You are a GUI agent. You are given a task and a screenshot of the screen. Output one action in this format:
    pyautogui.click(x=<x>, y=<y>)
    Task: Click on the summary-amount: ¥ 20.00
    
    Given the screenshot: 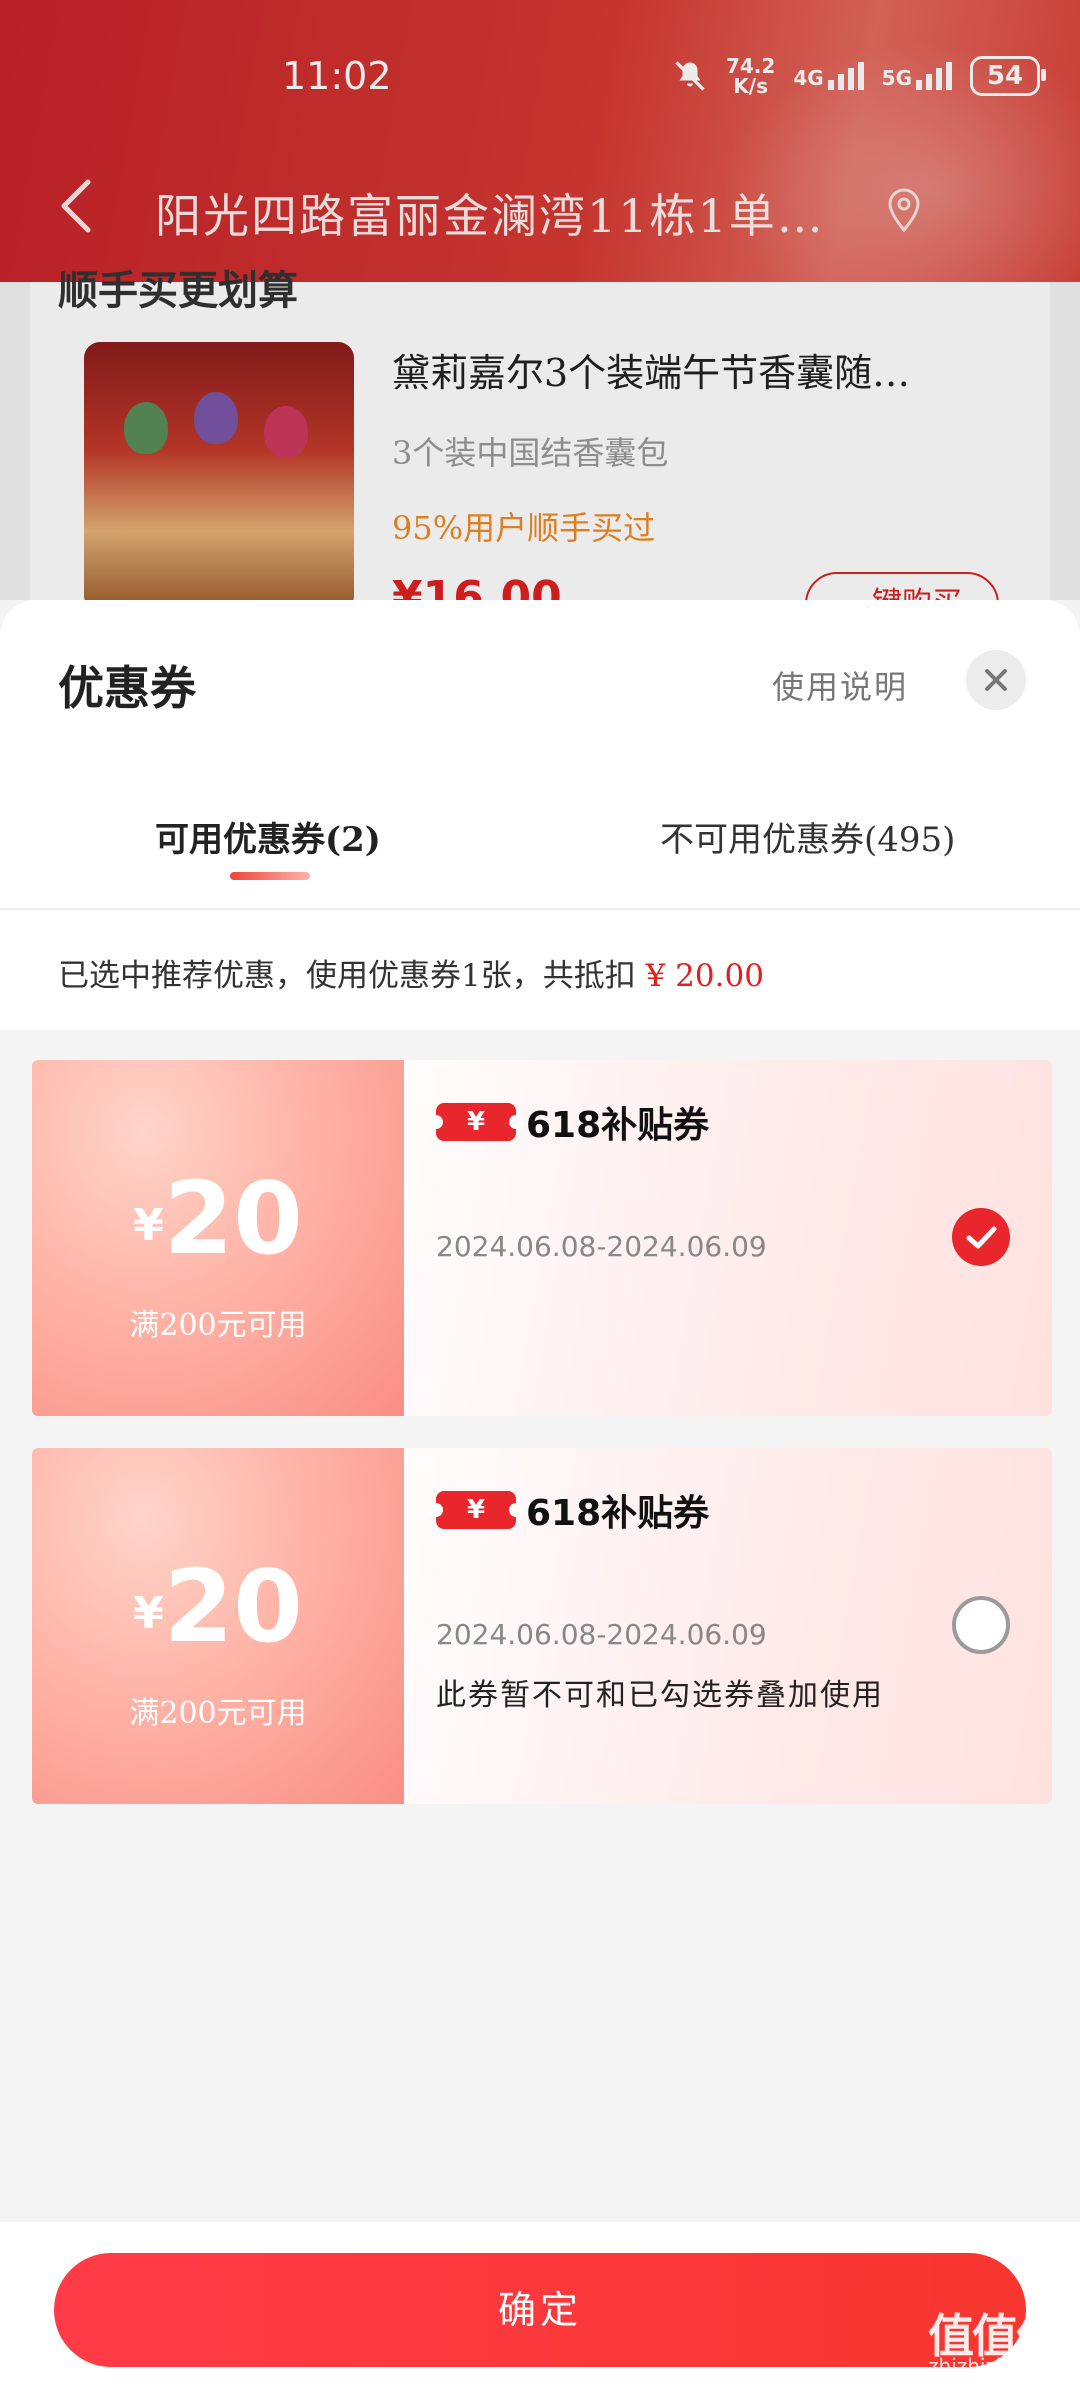 What is the action you would take?
    pyautogui.click(x=704, y=976)
    